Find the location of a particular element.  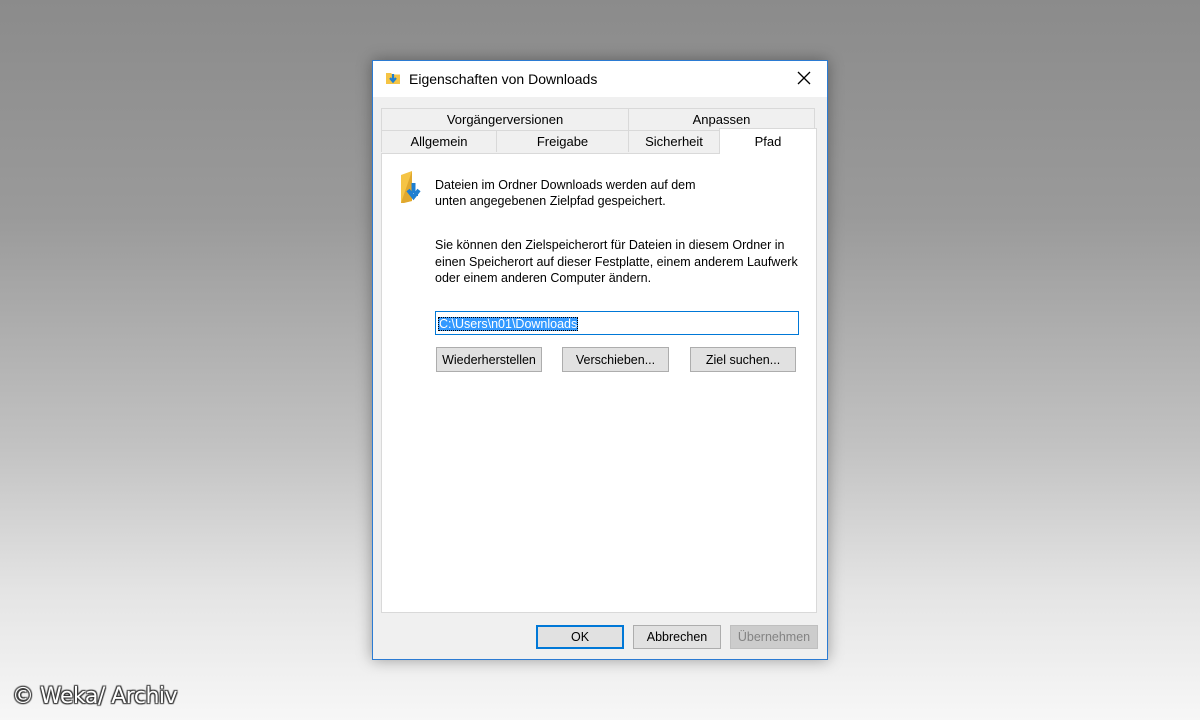

tab-freigabe: Freigabe is located at coordinates (562, 141).